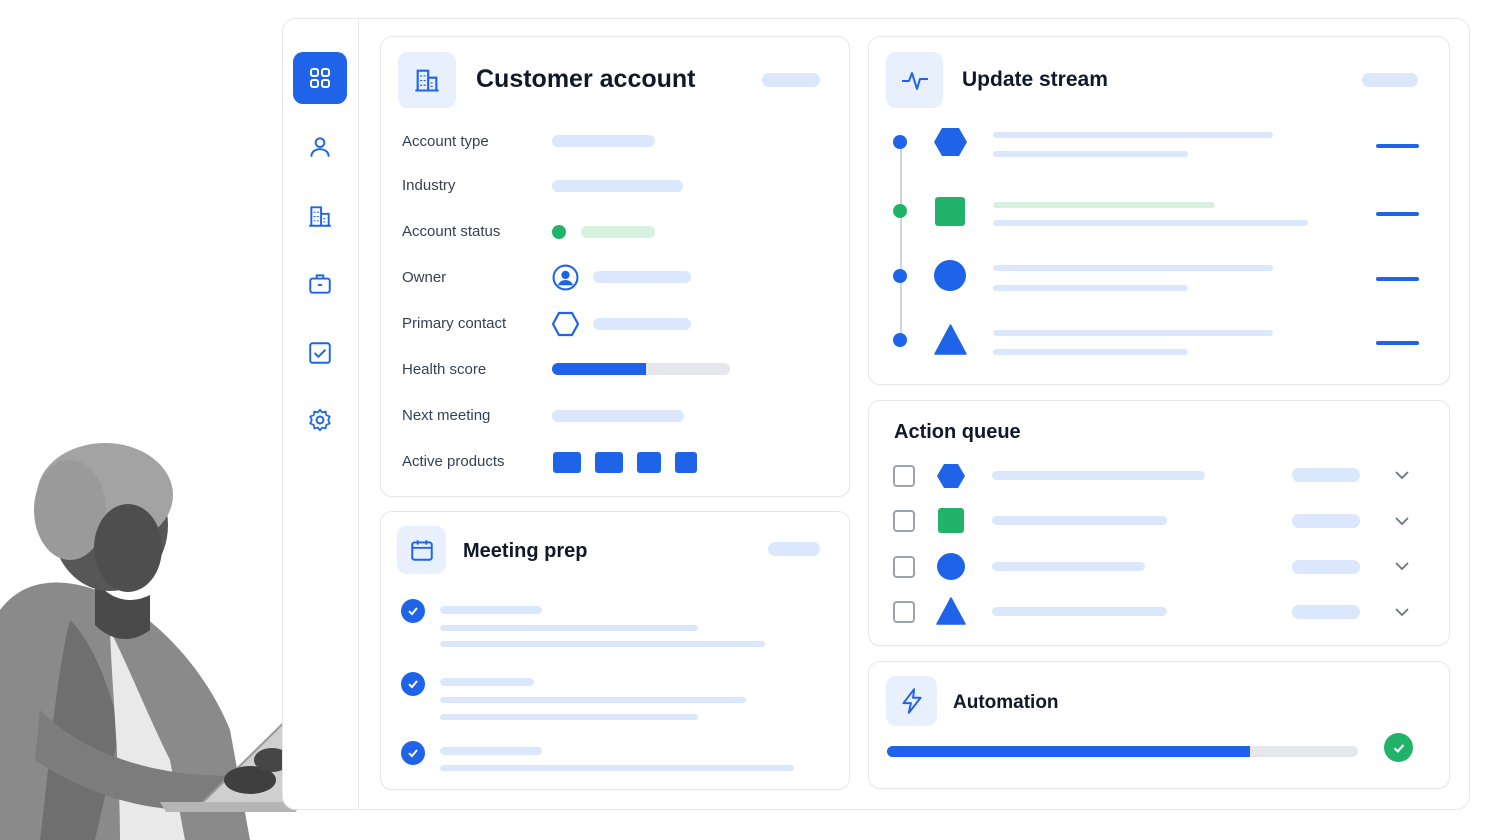  I want to click on automation-progress-track, so click(1122, 751).